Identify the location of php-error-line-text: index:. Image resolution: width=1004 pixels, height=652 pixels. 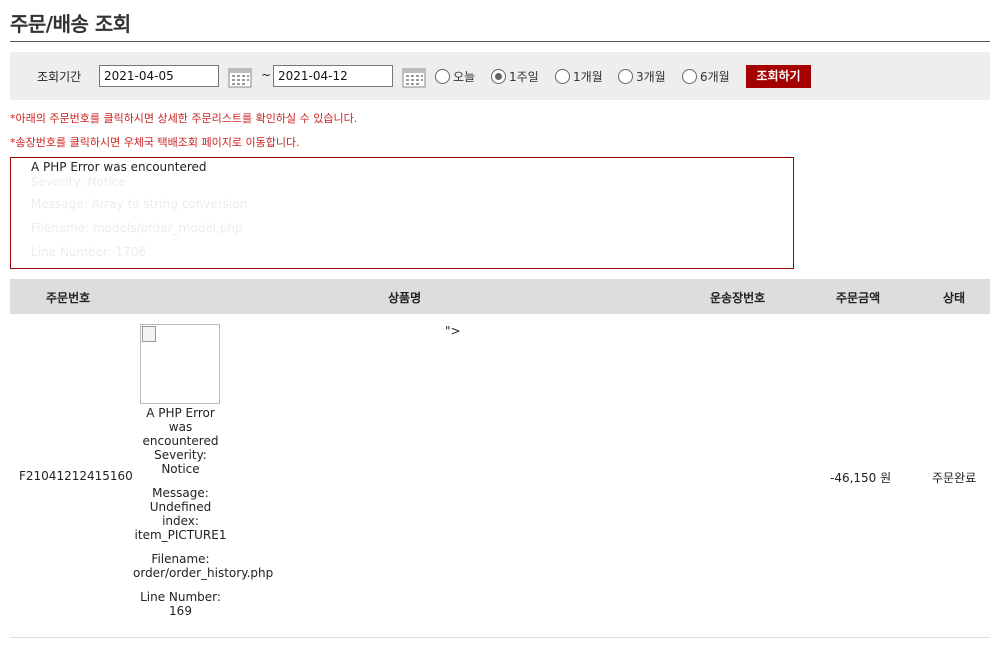
(180, 521).